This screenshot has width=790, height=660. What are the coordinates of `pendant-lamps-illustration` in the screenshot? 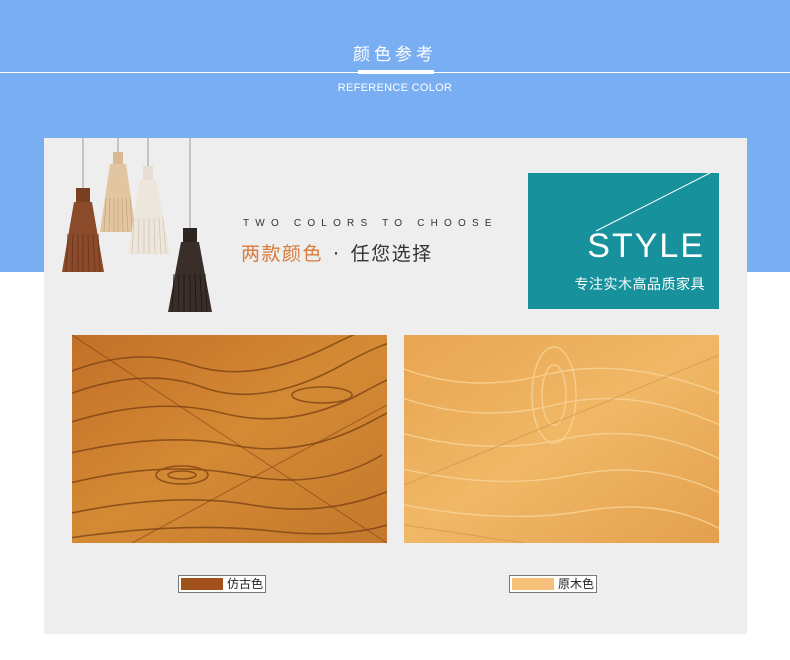 It's located at (137, 225).